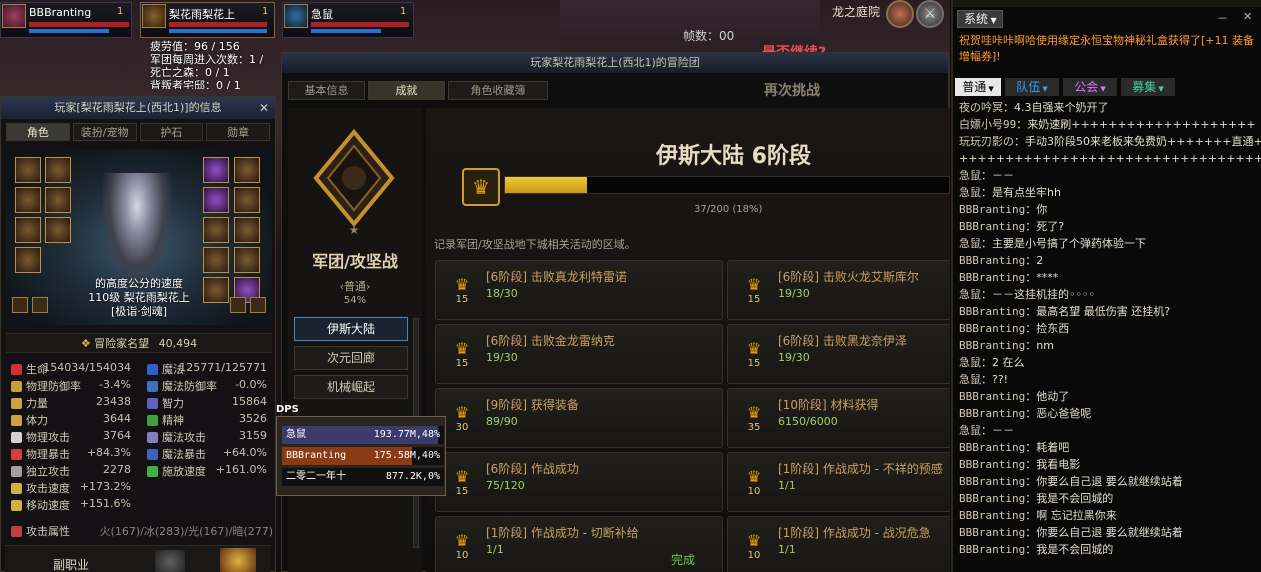 This screenshot has width=1261, height=572. Describe the element at coordinates (981, 107) in the screenshot. I see `chat-sender: 夜の吟冥` at that location.